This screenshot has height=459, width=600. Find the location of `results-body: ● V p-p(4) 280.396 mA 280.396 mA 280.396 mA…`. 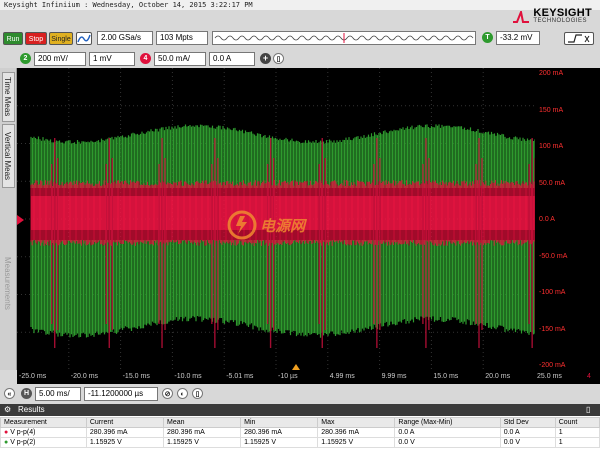

results-body: ● V p-p(4) 280.396 mA 280.396 mA 280.396 mA… is located at coordinates (300, 438).